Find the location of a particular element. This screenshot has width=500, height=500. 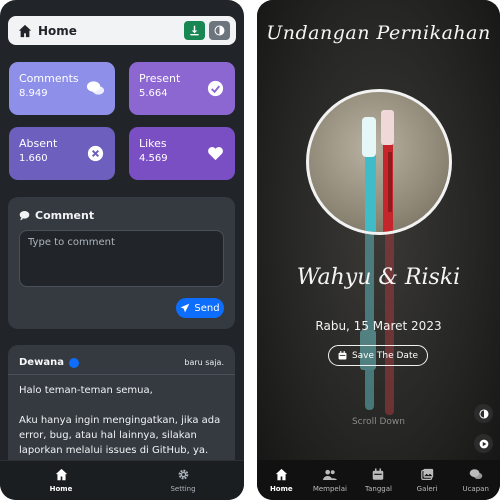

divider is located at coordinates (121, 374).